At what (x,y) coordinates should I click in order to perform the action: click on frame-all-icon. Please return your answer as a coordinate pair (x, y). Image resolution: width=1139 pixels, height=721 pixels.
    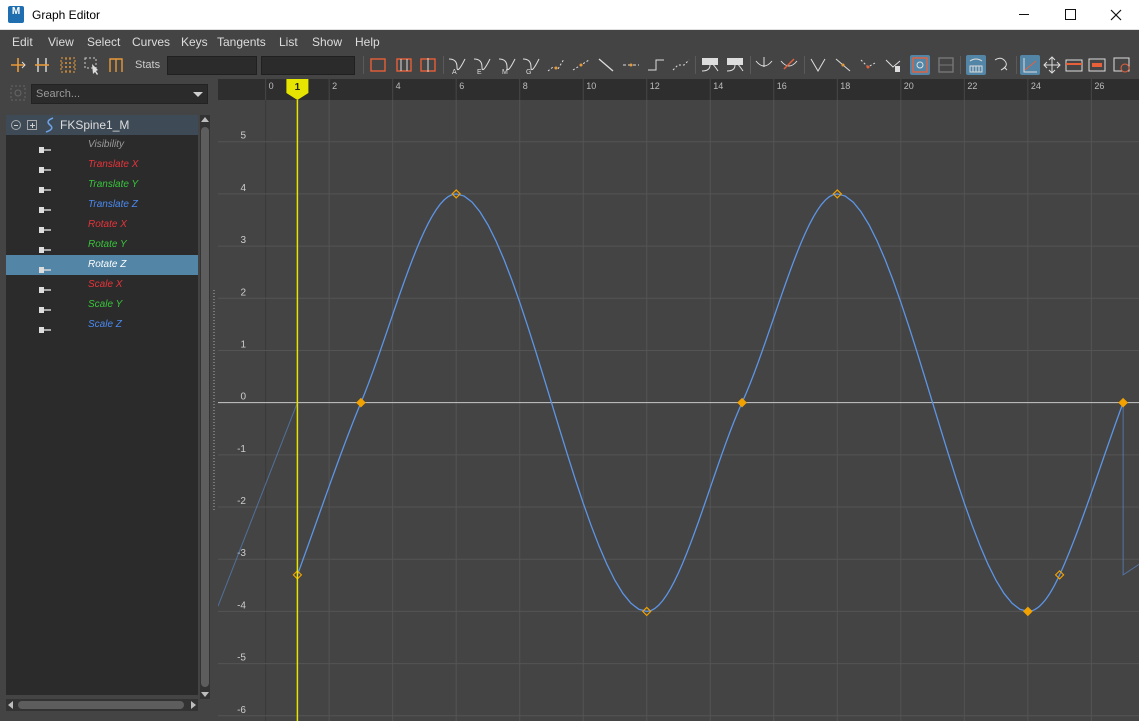
    Looking at the image, I should click on (378, 65).